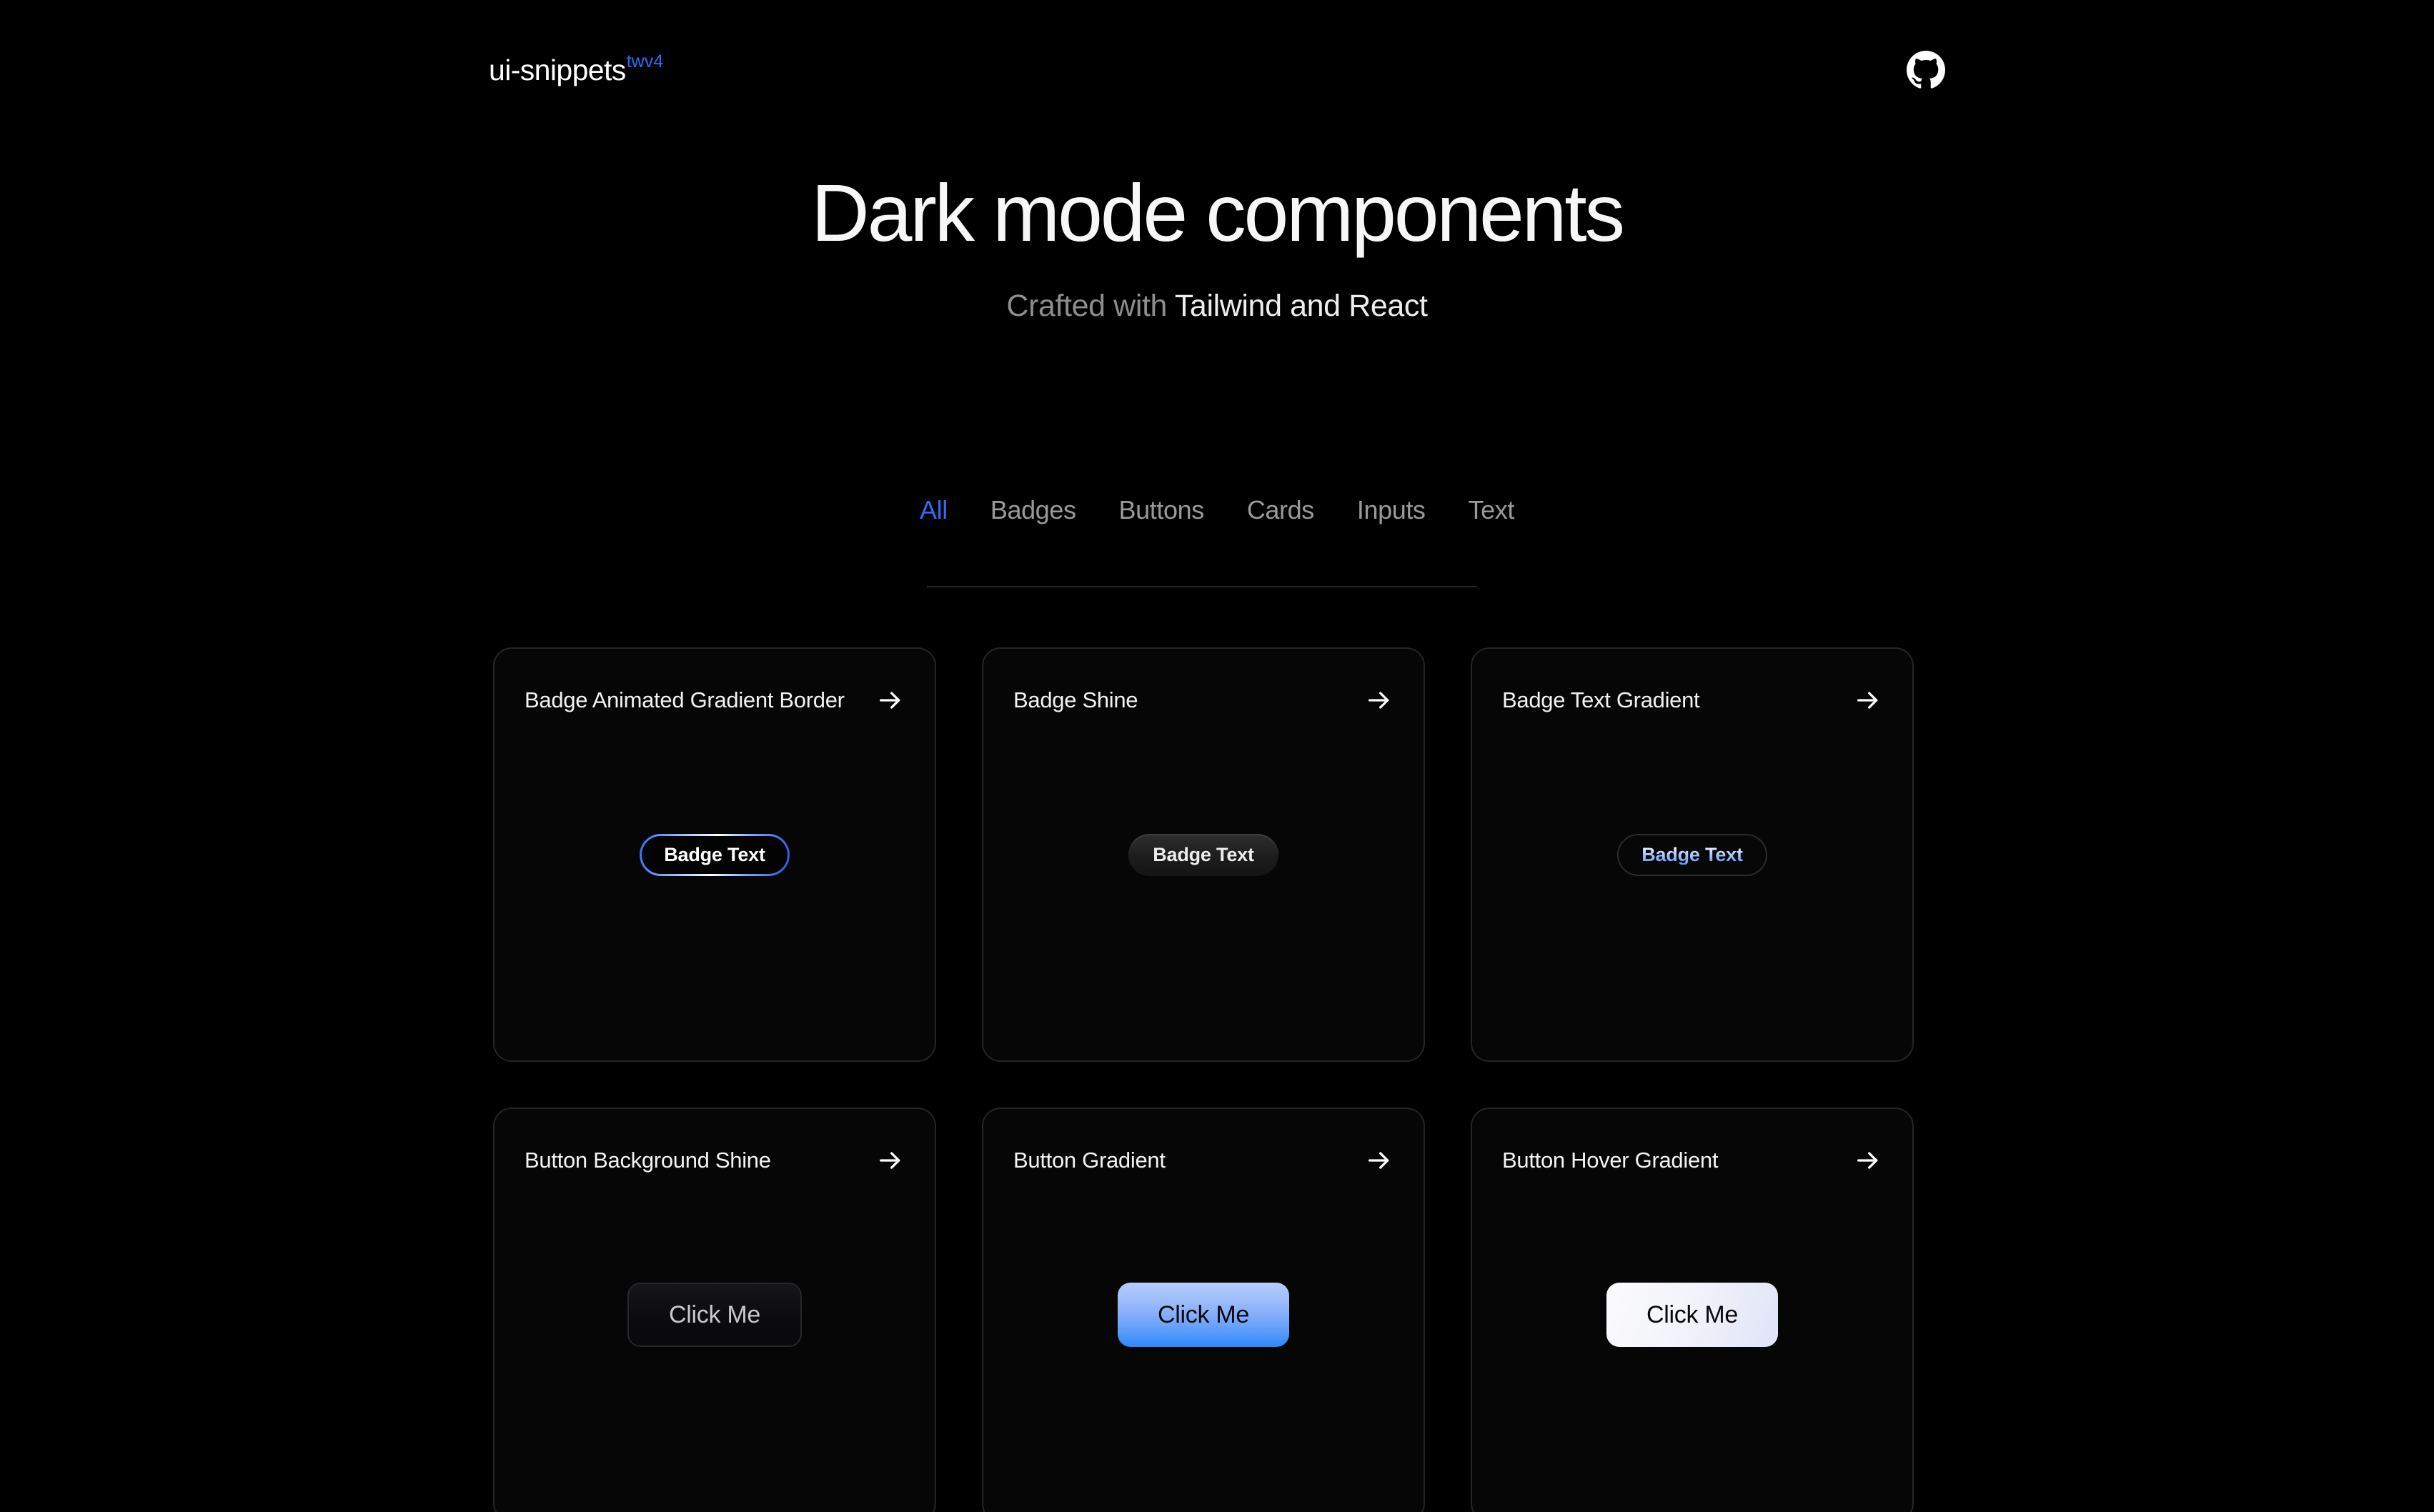 The width and height of the screenshot is (2434, 1512). I want to click on badge-shine: Badge Text, so click(1203, 854).